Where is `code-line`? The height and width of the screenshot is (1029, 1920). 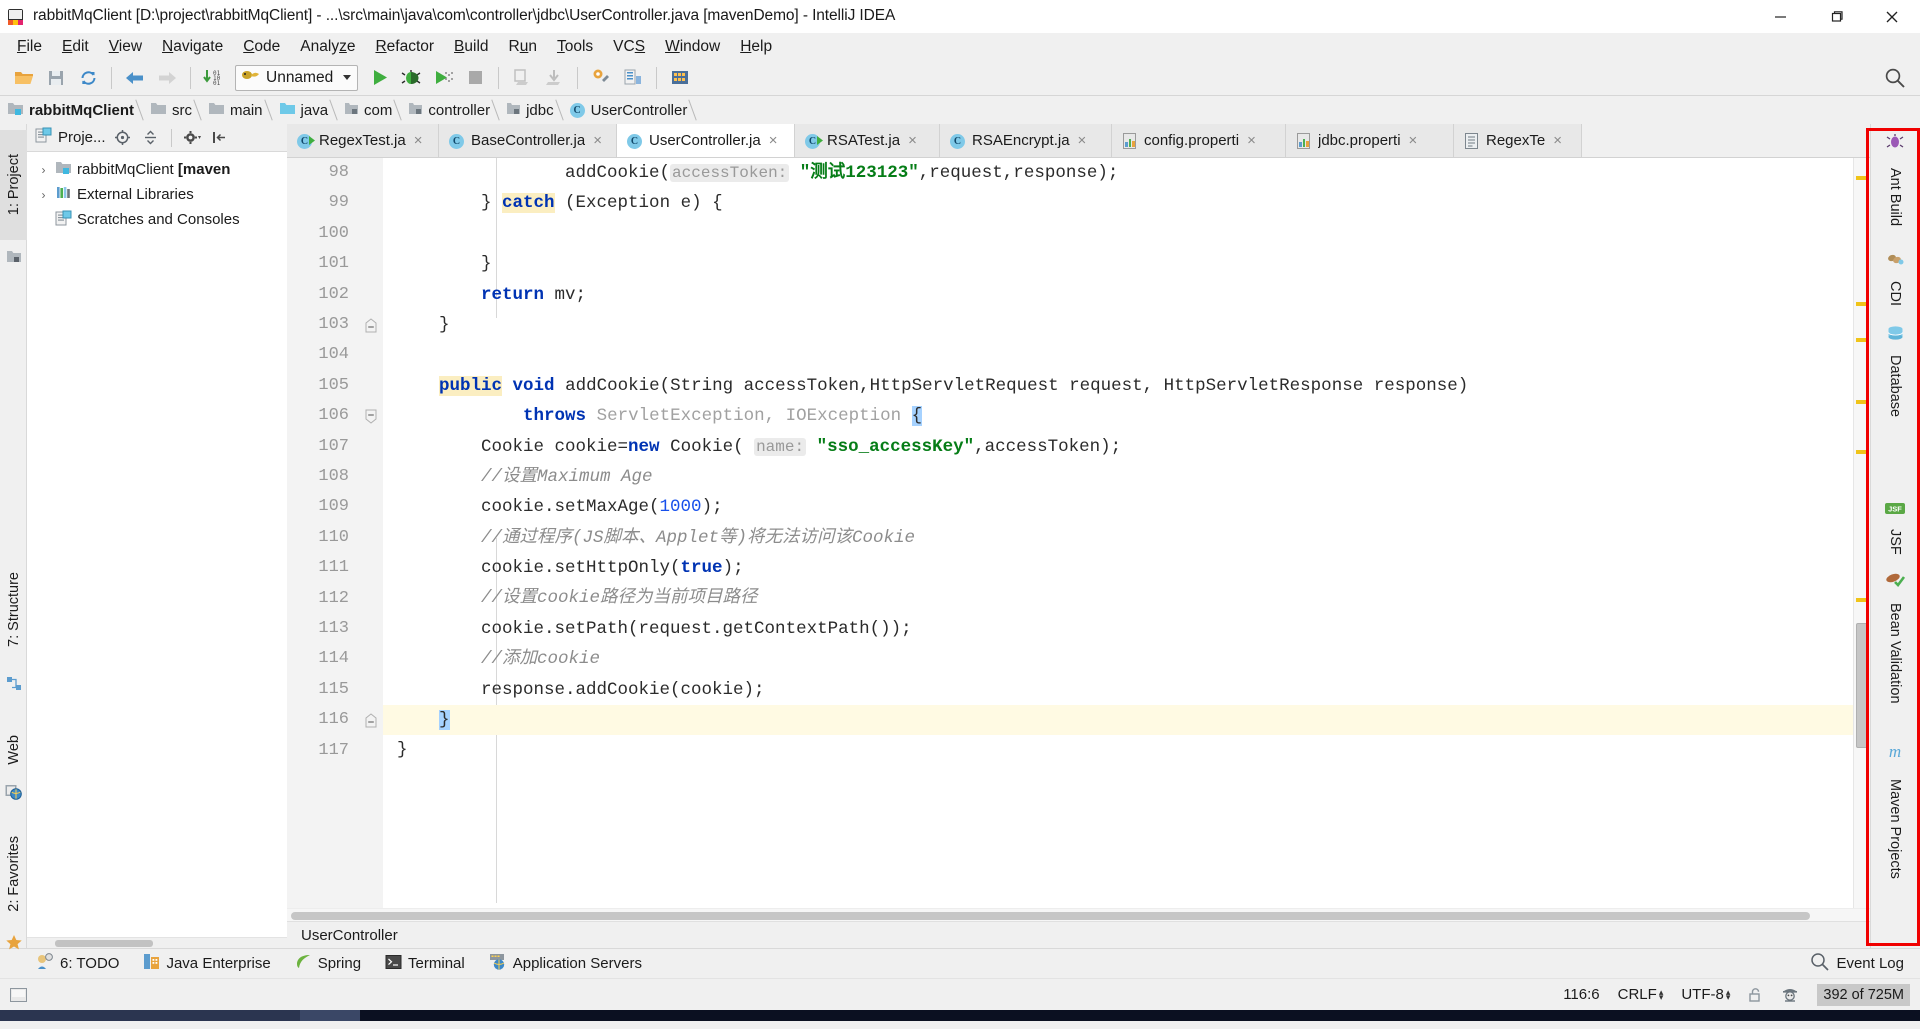
code-line is located at coordinates (1118, 234).